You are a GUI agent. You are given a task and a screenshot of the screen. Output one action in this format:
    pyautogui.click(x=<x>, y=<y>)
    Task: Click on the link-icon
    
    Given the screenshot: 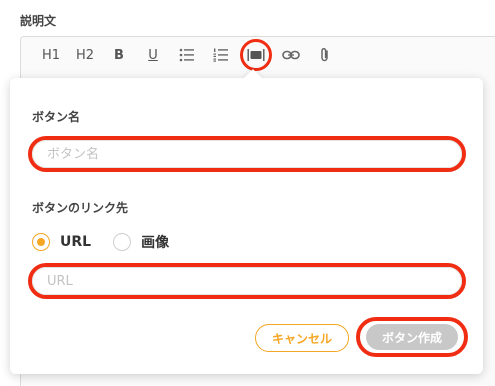 What is the action you would take?
    pyautogui.click(x=291, y=55)
    